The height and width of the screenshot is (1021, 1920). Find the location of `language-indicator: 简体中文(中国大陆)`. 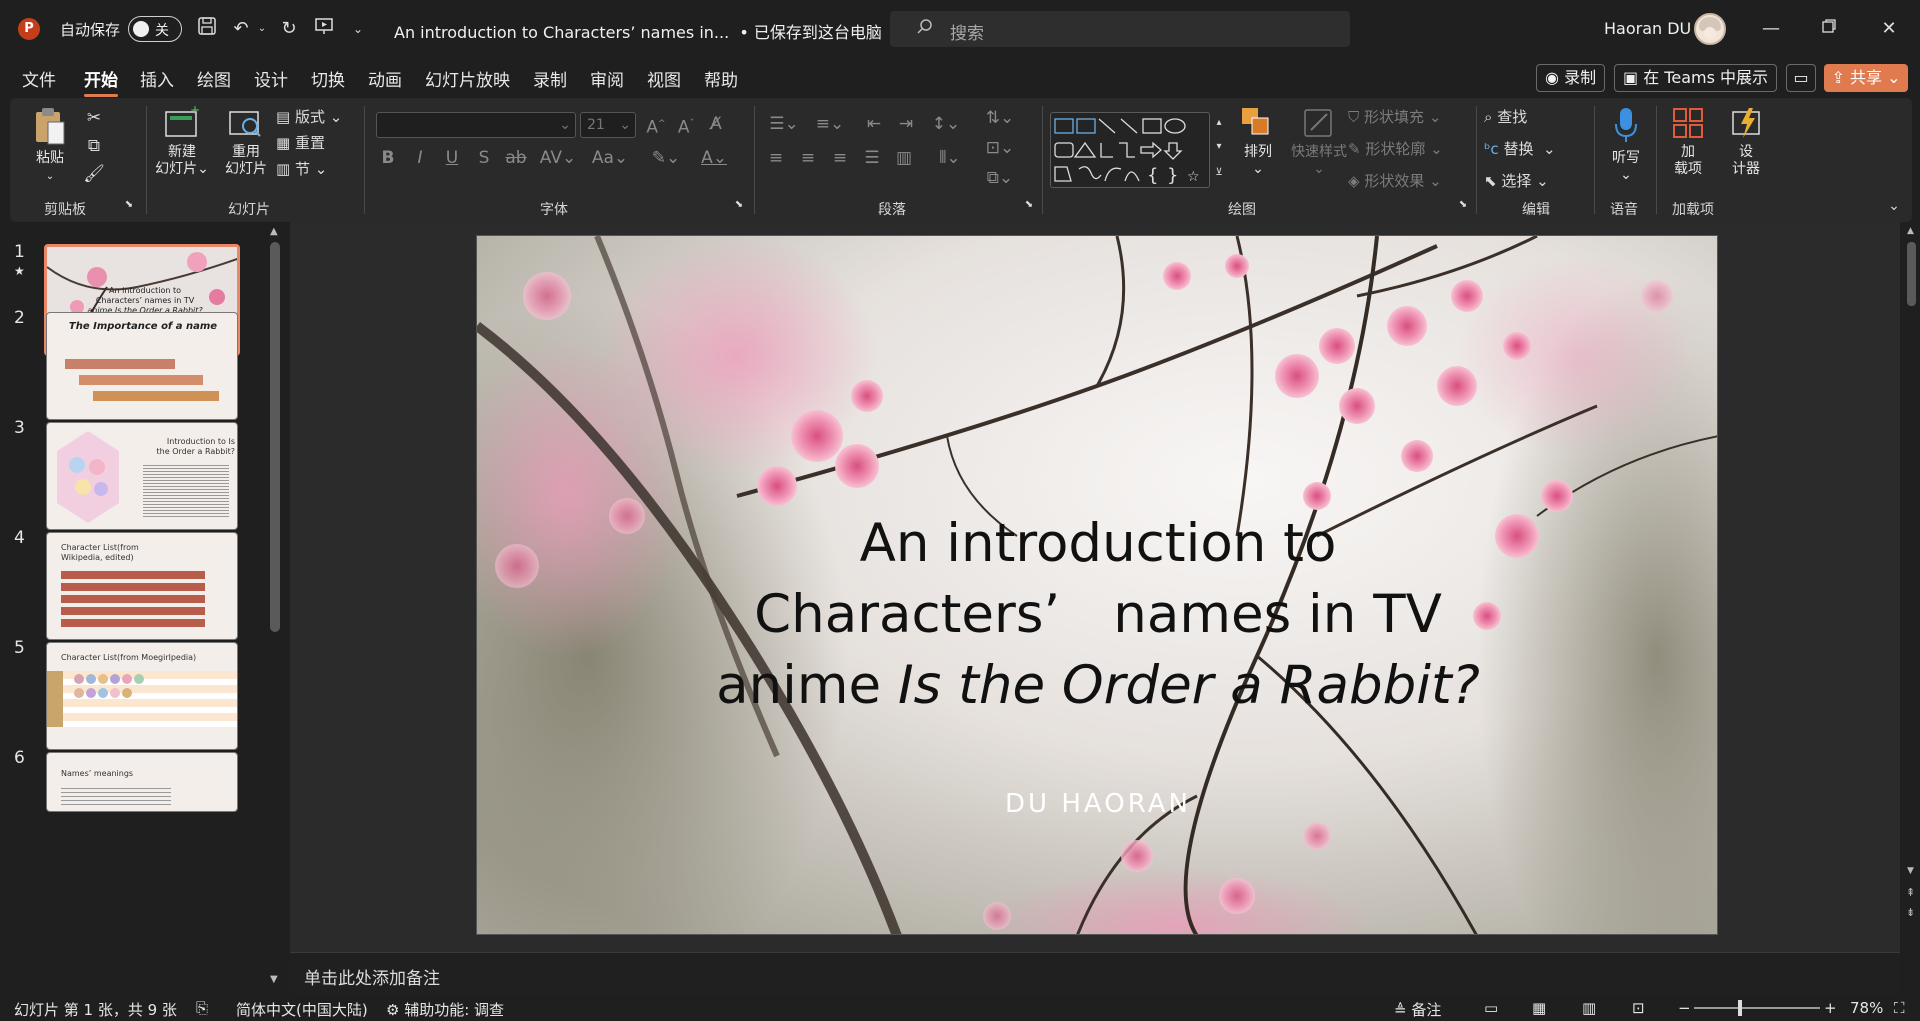

language-indicator: 简体中文(中国大陆) is located at coordinates (302, 1009).